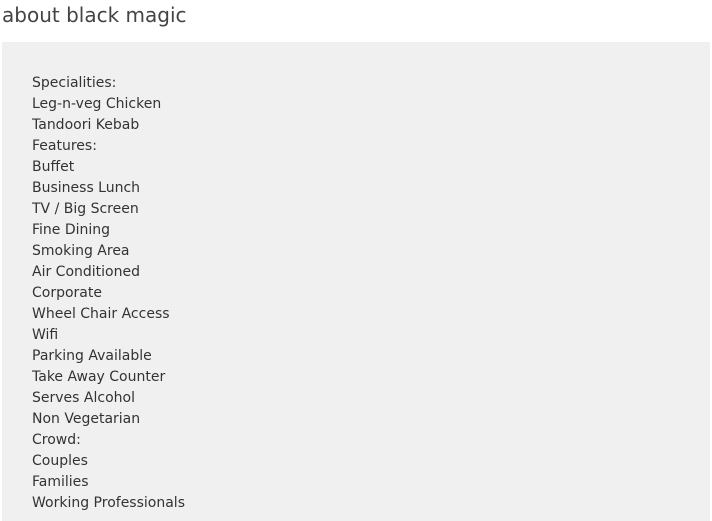  Describe the element at coordinates (56, 440) in the screenshot. I see `section-label-crowd: Crowd:` at that location.